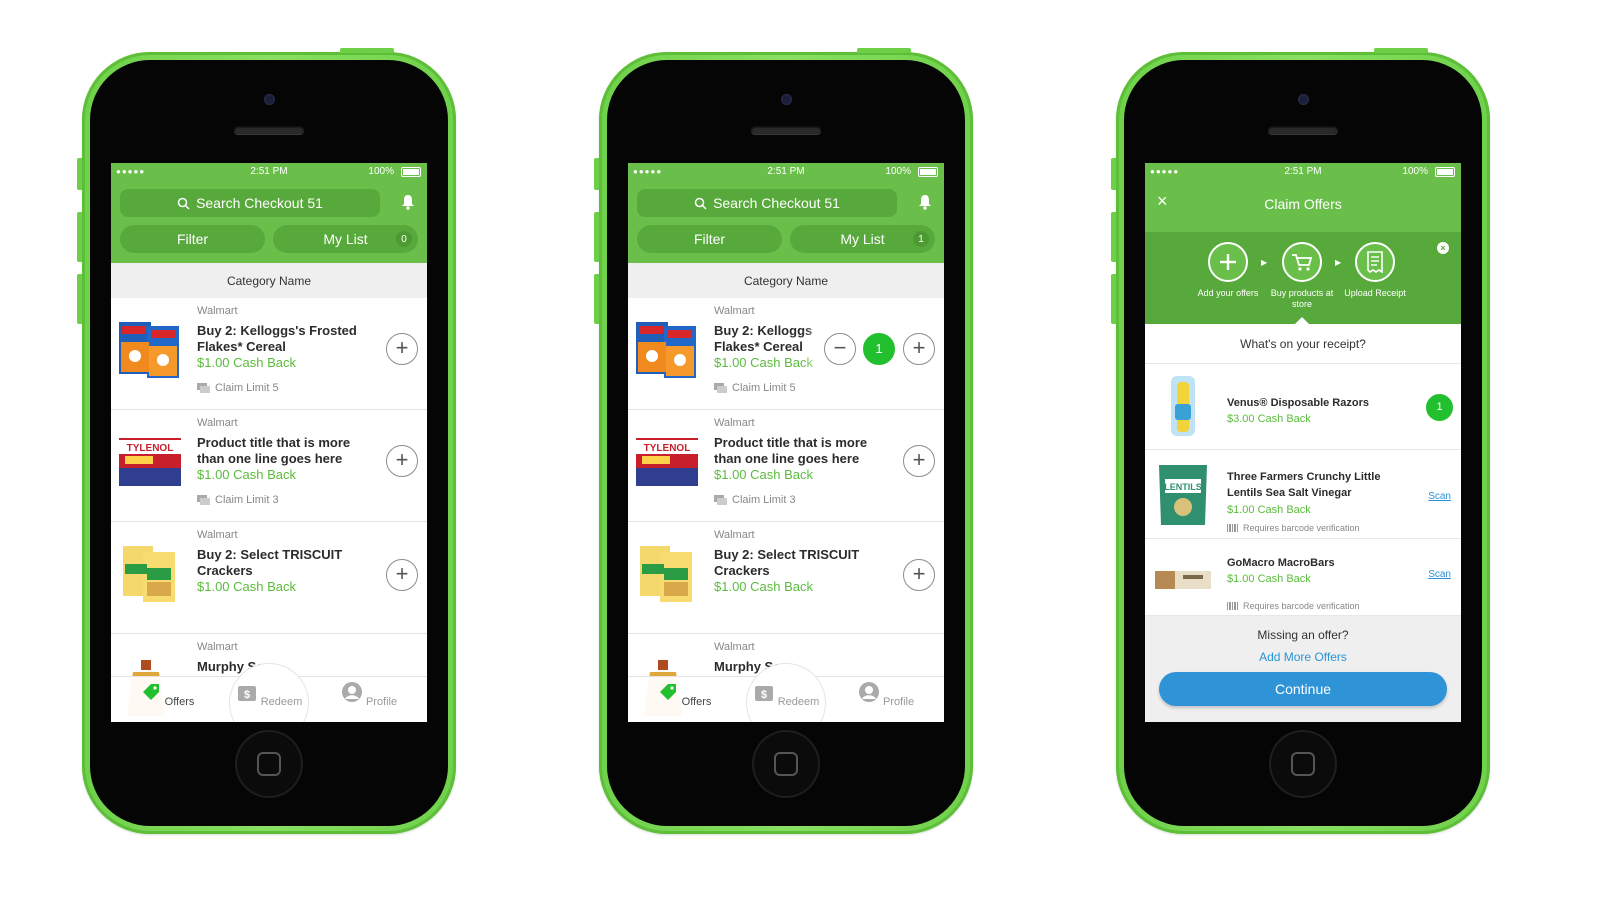  I want to click on status-bar: ●●●●● 2:51 PM 100%, so click(786, 172).